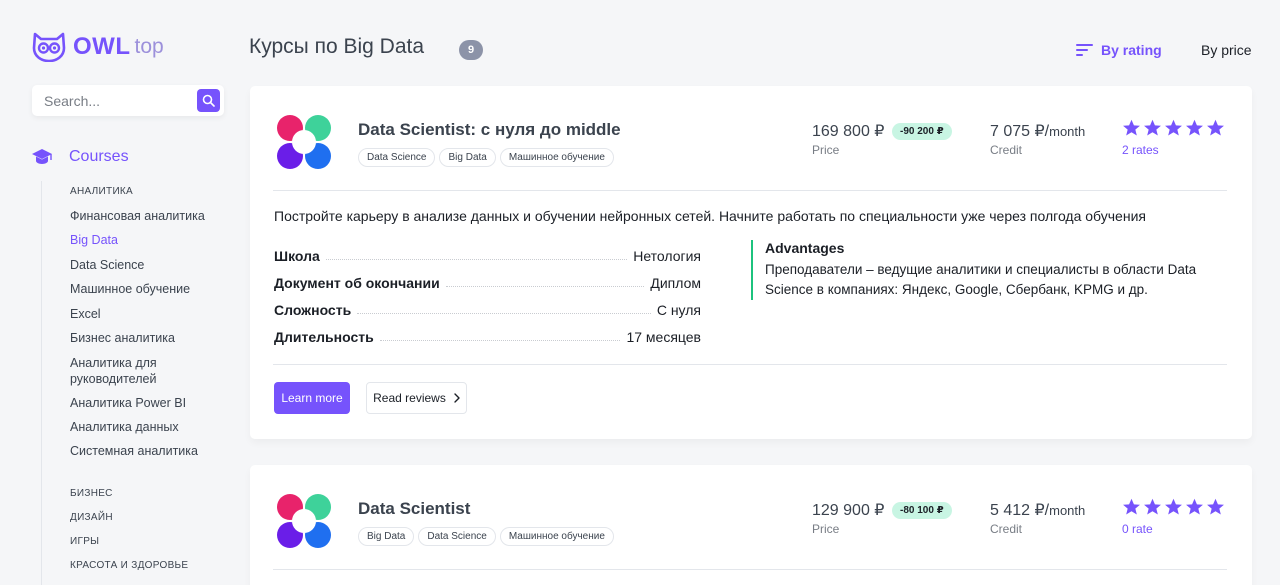 Image resolution: width=1280 pixels, height=585 pixels. Describe the element at coordinates (145, 240) in the screenshot. I see `sidebar-item-big-data: Big Data` at that location.